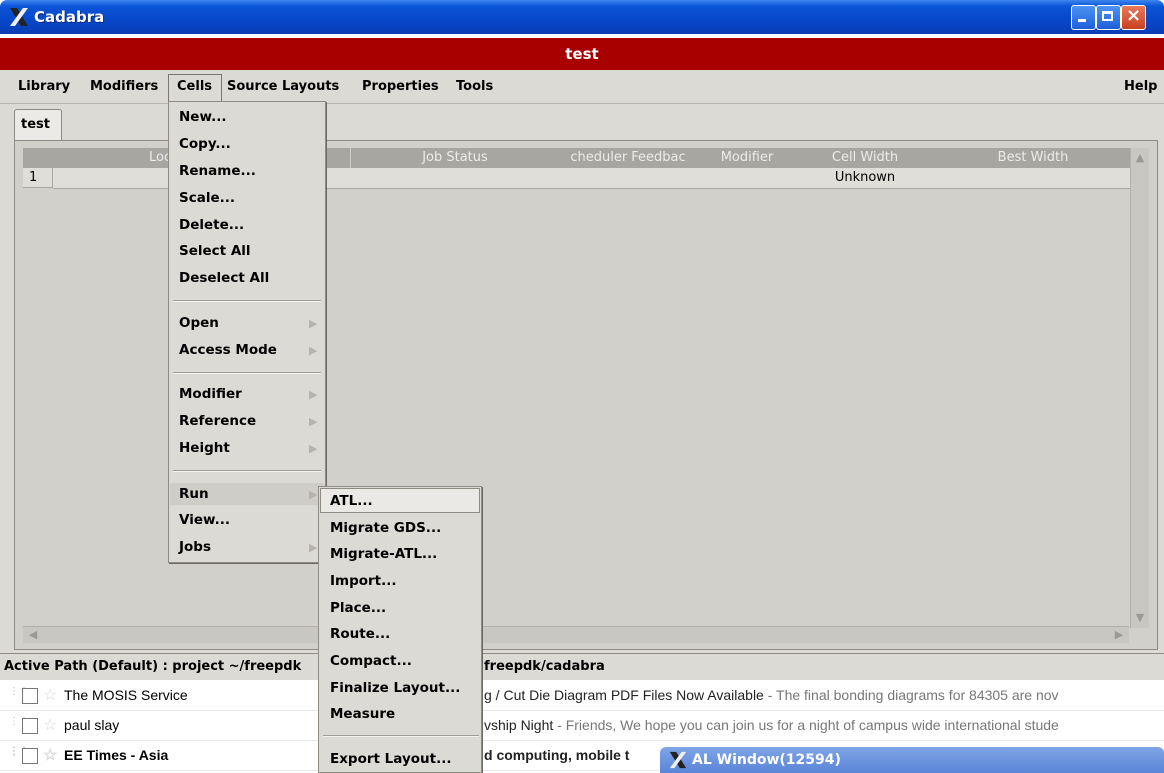 This screenshot has width=1164, height=773. Describe the element at coordinates (628, 158) in the screenshot. I see `header-scheduler-feedback: cheduler Feedbac` at that location.